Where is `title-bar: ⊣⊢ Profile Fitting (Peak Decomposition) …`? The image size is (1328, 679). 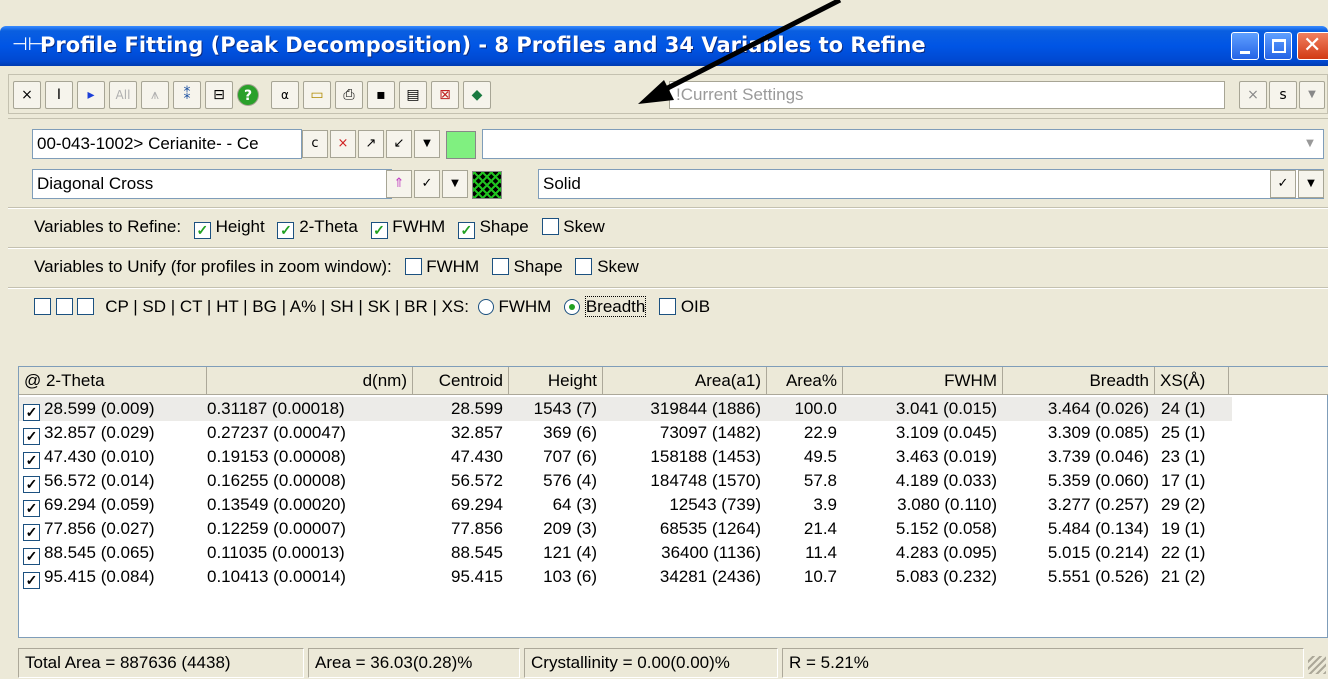
title-bar: ⊣⊢ Profile Fitting (Peak Decomposition) … is located at coordinates (664, 46).